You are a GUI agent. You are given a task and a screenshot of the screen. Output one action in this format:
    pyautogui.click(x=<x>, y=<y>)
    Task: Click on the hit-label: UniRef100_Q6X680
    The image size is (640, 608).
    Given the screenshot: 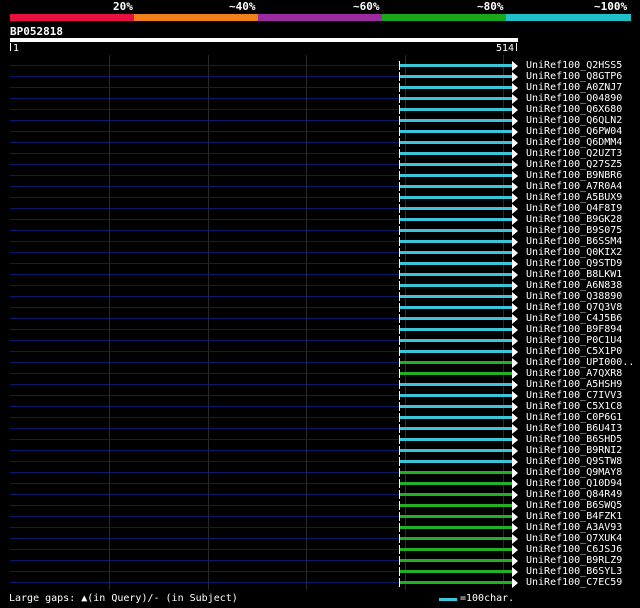 What is the action you would take?
    pyautogui.click(x=574, y=109)
    